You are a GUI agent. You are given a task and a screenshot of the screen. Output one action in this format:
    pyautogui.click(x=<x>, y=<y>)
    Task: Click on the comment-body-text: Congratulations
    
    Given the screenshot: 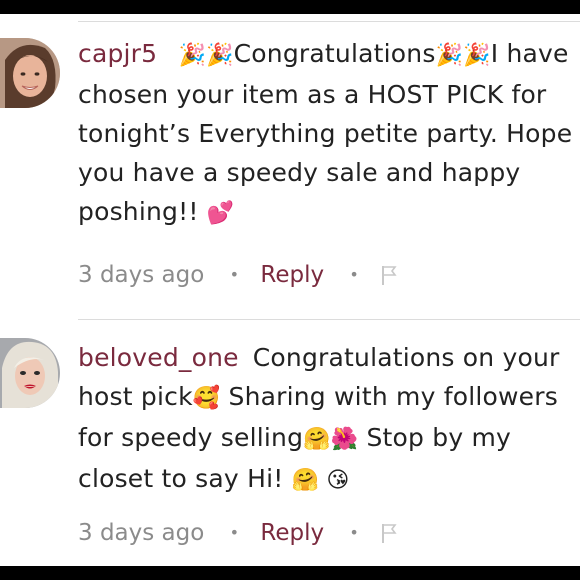 What is the action you would take?
    pyautogui.click(x=334, y=53)
    